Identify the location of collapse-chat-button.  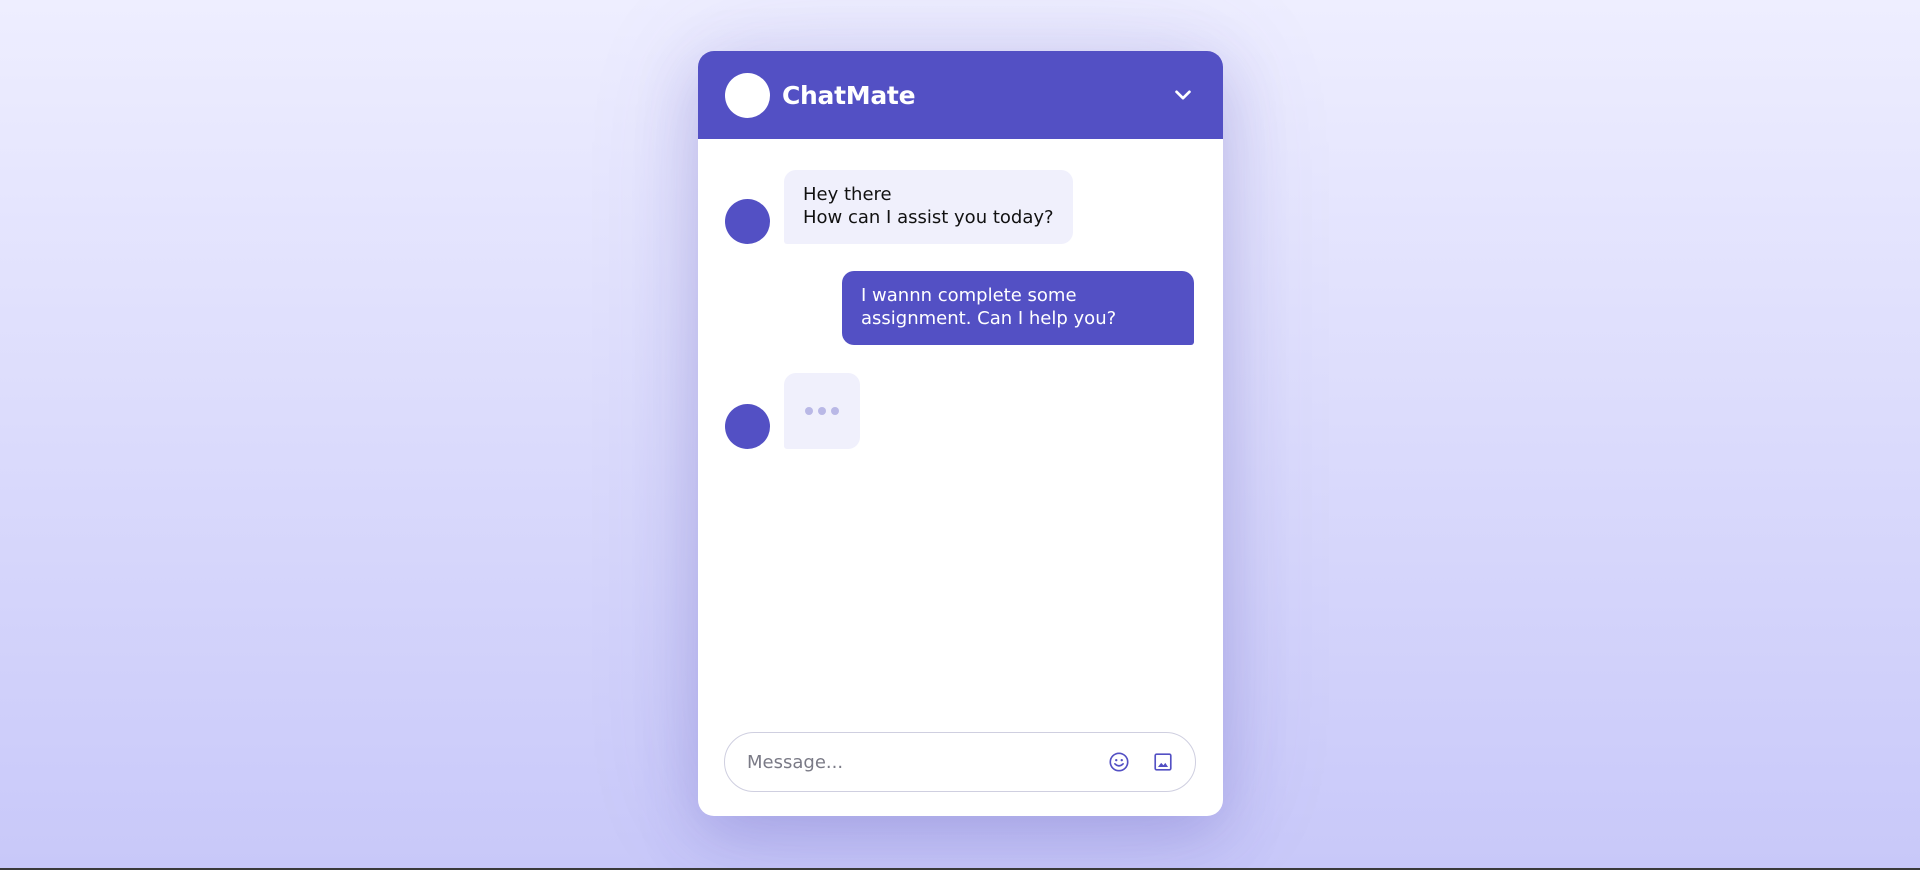
(1183, 95).